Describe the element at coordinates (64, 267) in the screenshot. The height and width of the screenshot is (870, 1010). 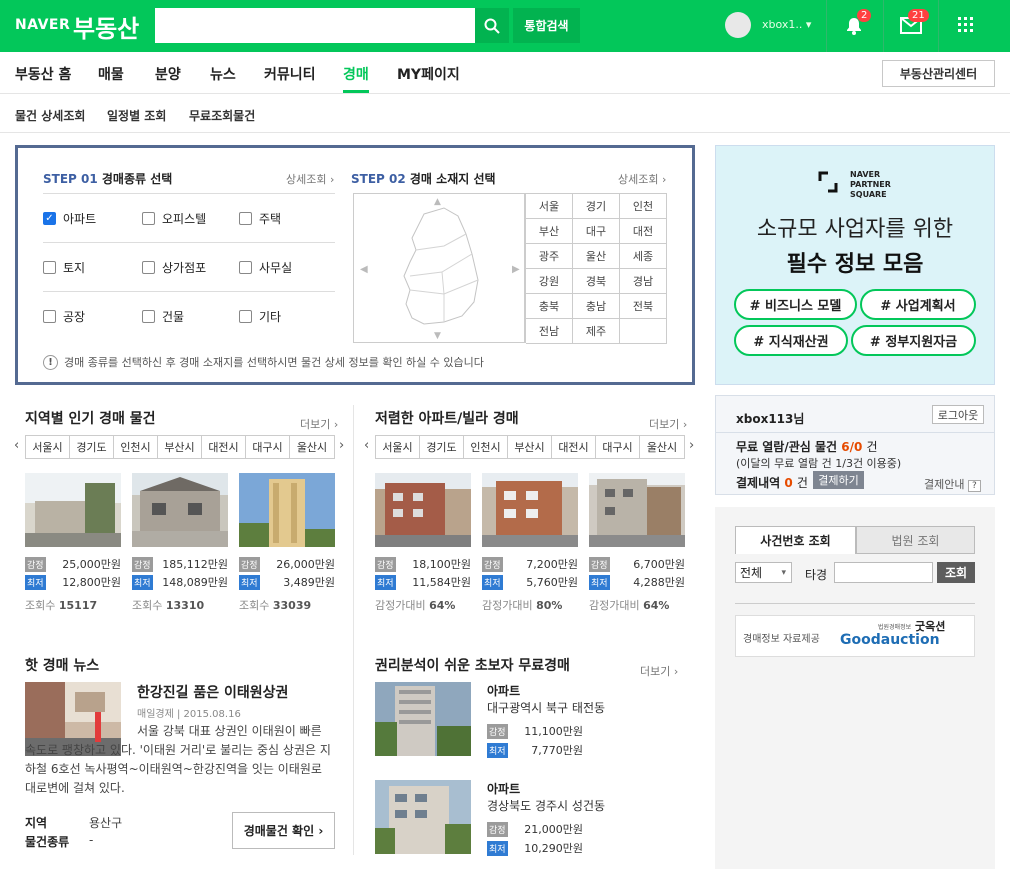
I see `type-checkbox-land: 토지` at that location.